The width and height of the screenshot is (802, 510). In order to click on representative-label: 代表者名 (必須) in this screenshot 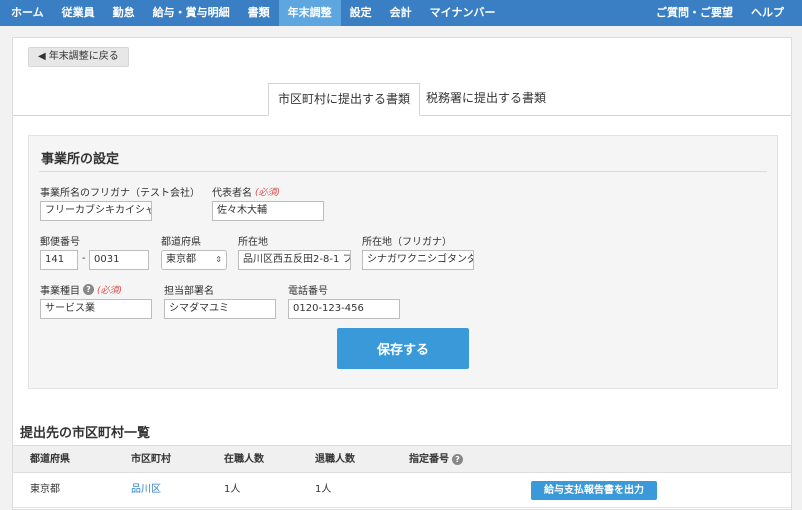, I will do `click(246, 191)`.